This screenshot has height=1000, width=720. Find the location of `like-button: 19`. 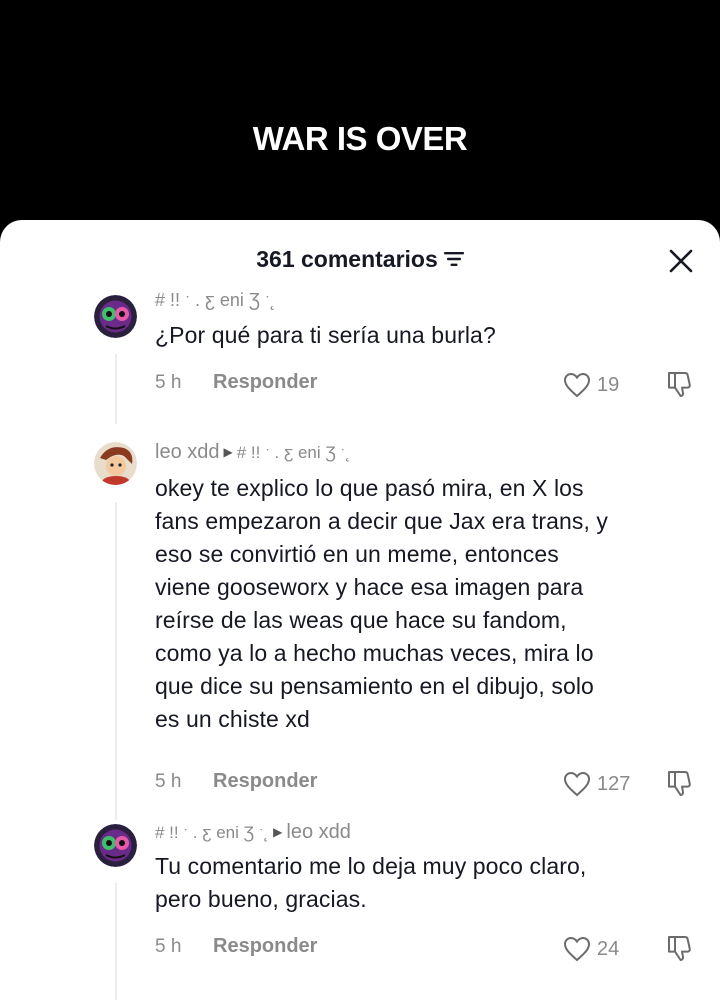

like-button: 19 is located at coordinates (591, 385).